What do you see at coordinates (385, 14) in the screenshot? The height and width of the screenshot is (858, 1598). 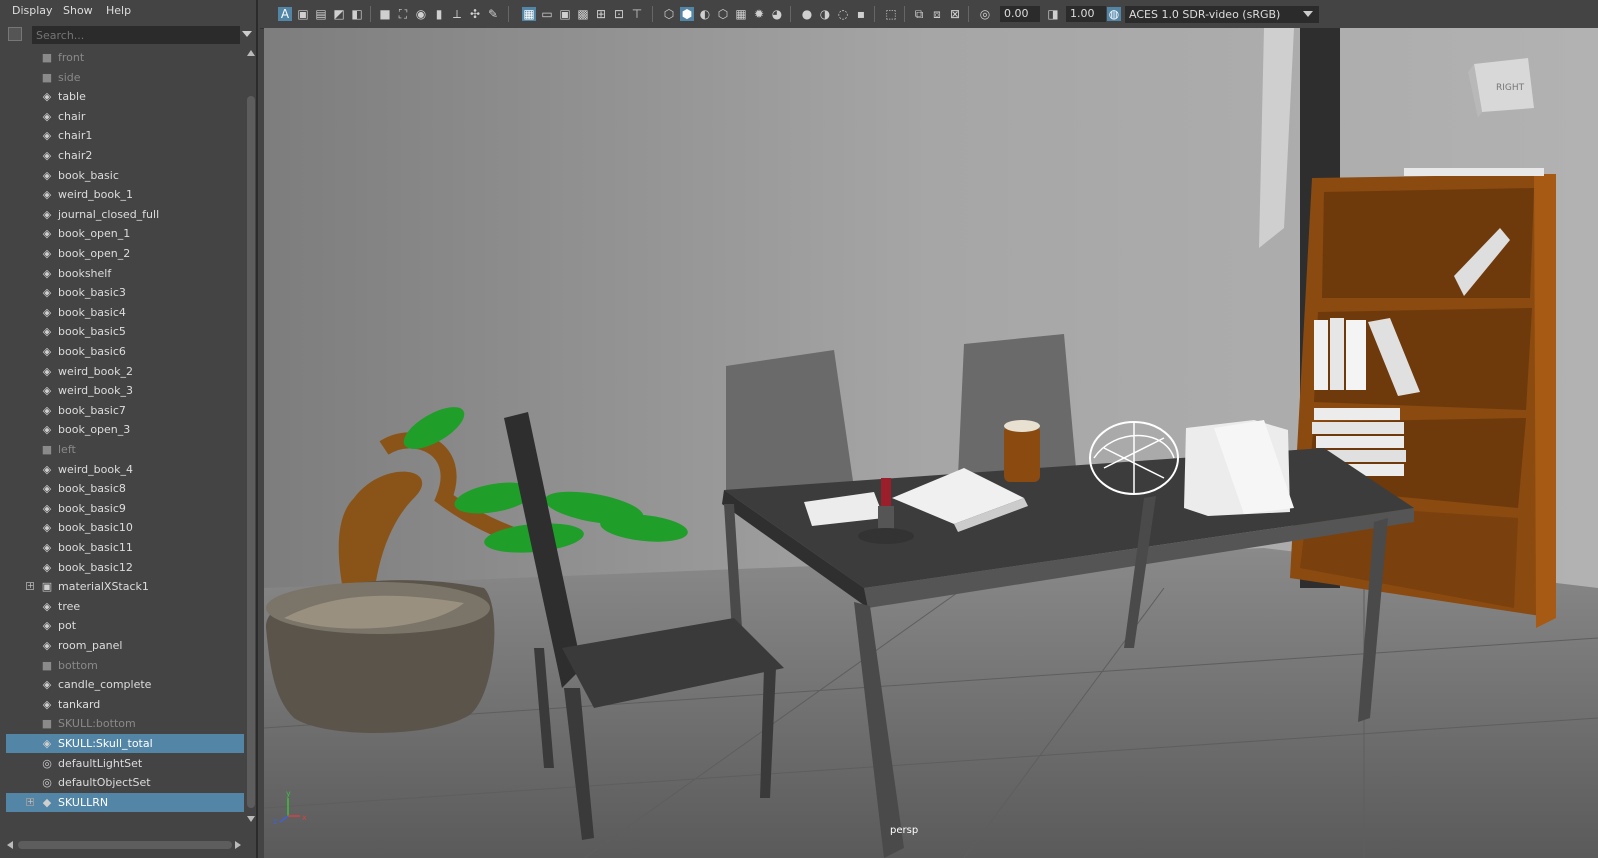 I see `grease-pencil-icon: ■` at bounding box center [385, 14].